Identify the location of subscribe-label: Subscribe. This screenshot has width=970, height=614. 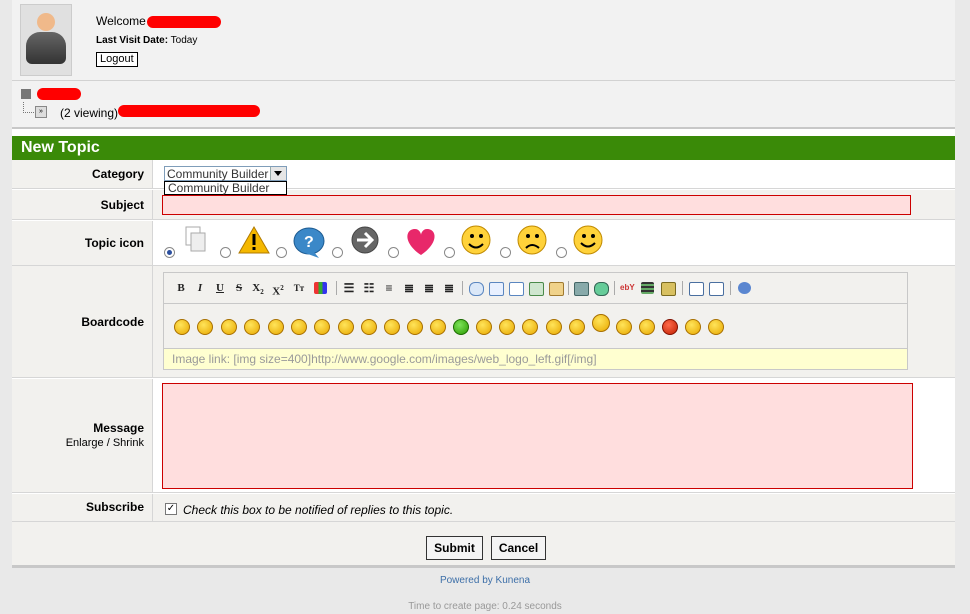
(82, 507).